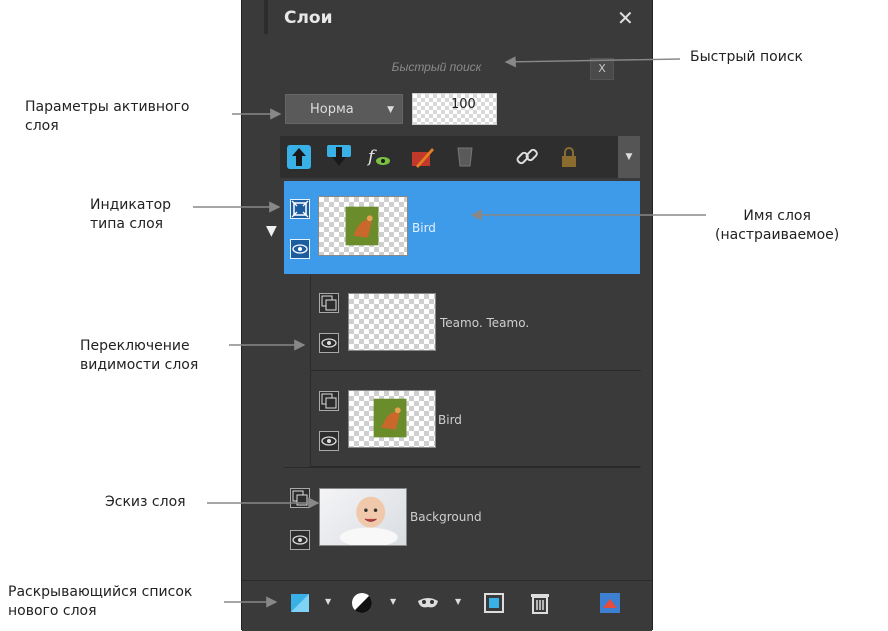 The width and height of the screenshot is (888, 631). Describe the element at coordinates (446, 517) in the screenshot. I see `layer-name: Background` at that location.